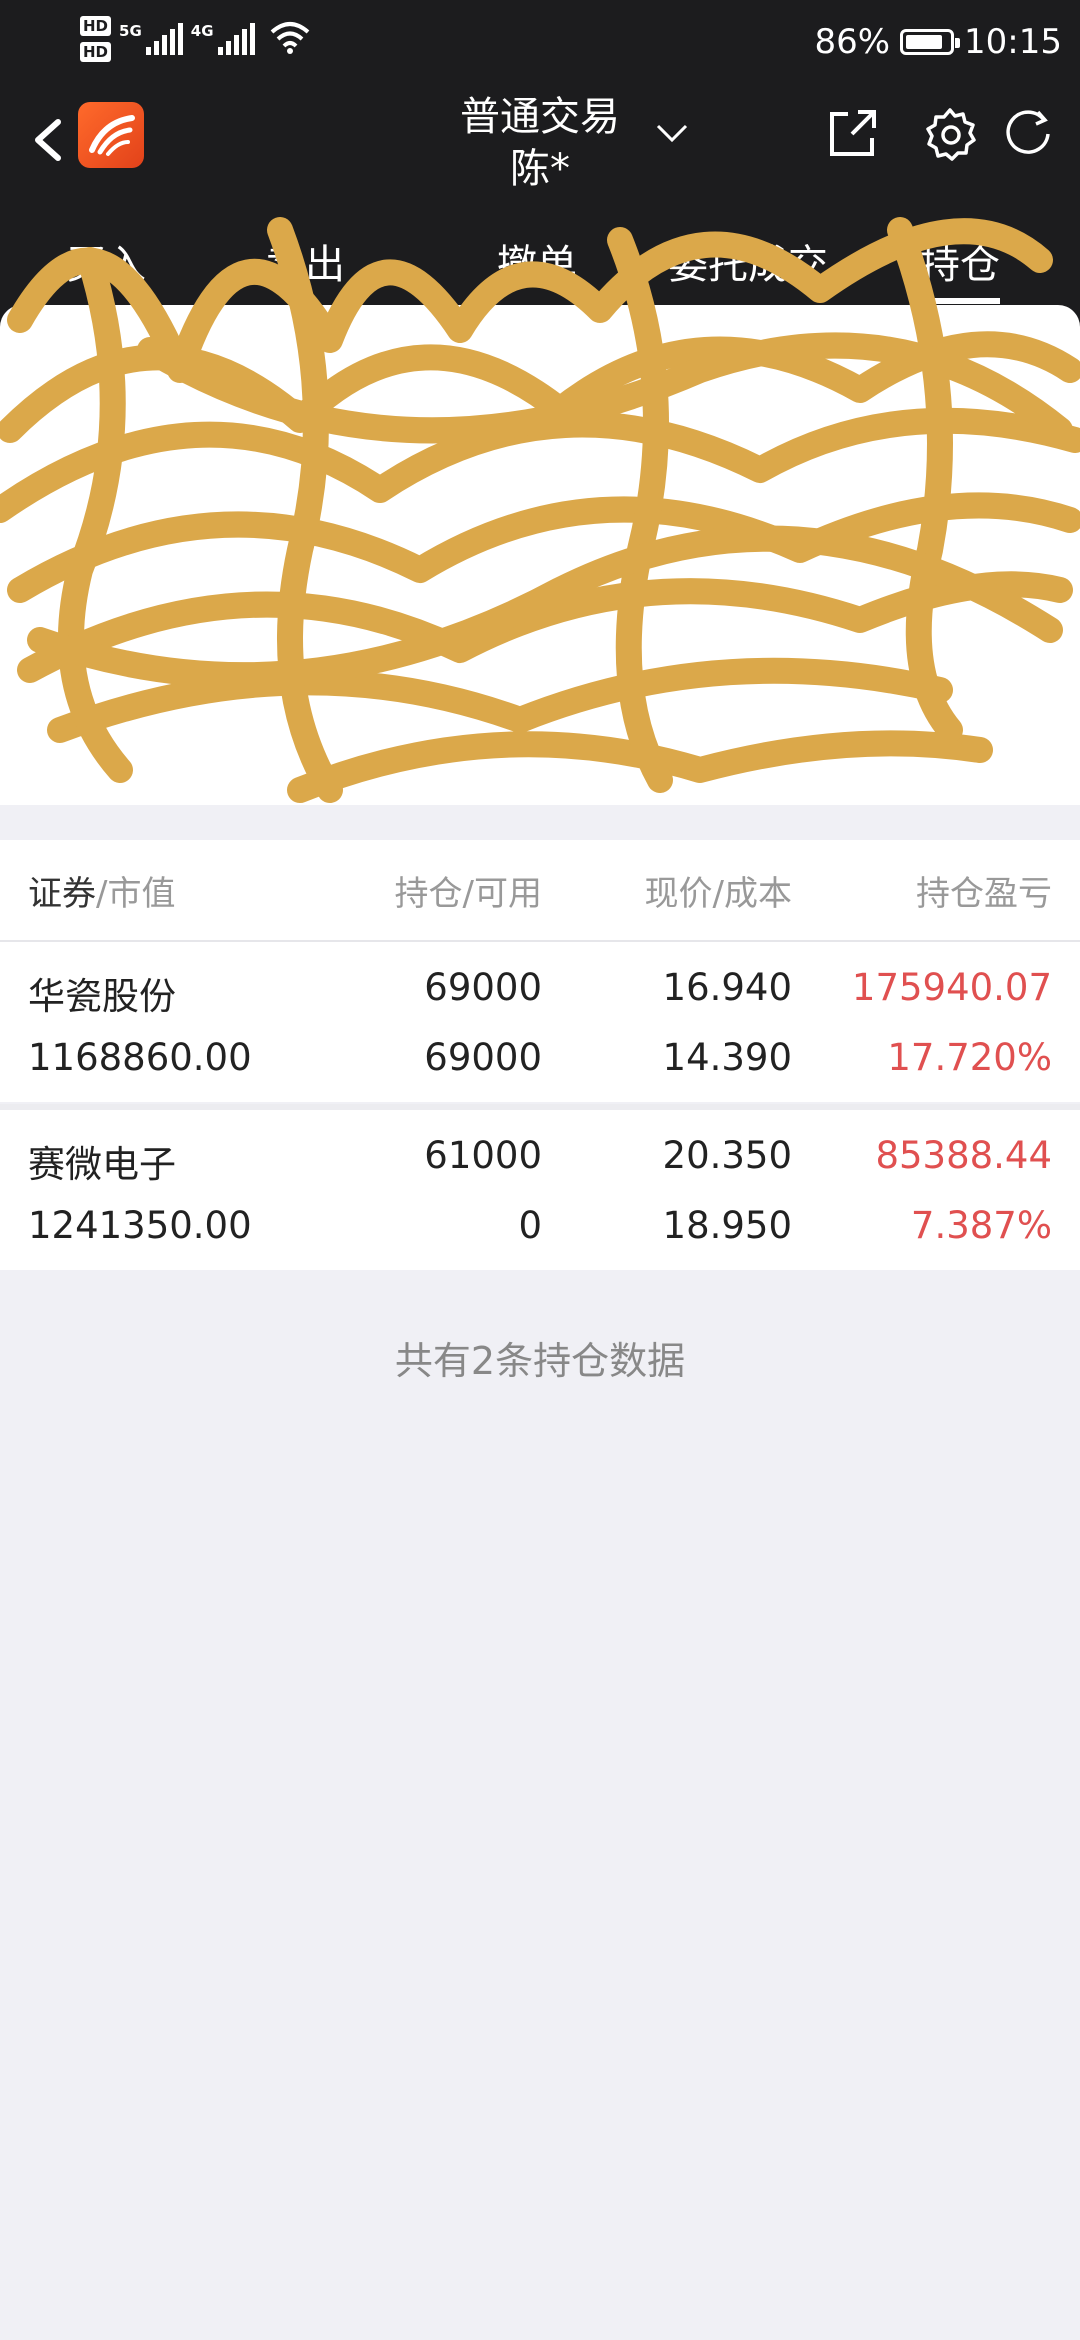 The height and width of the screenshot is (2340, 1080). What do you see at coordinates (483, 1057) in the screenshot?
I see `available-qty: 69000` at bounding box center [483, 1057].